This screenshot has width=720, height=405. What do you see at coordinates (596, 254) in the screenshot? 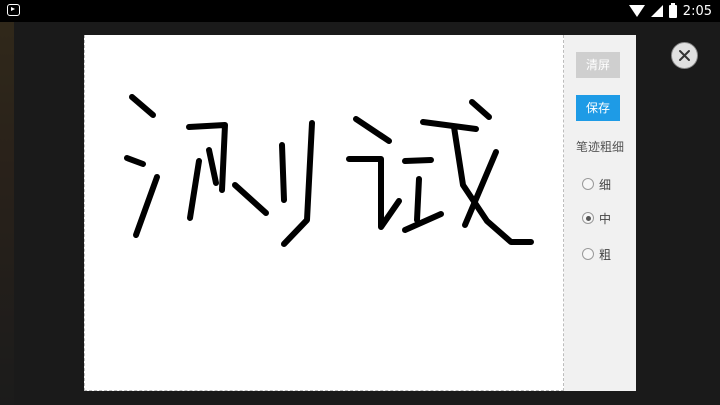
I see `stroke-option-thick: 粗` at bounding box center [596, 254].